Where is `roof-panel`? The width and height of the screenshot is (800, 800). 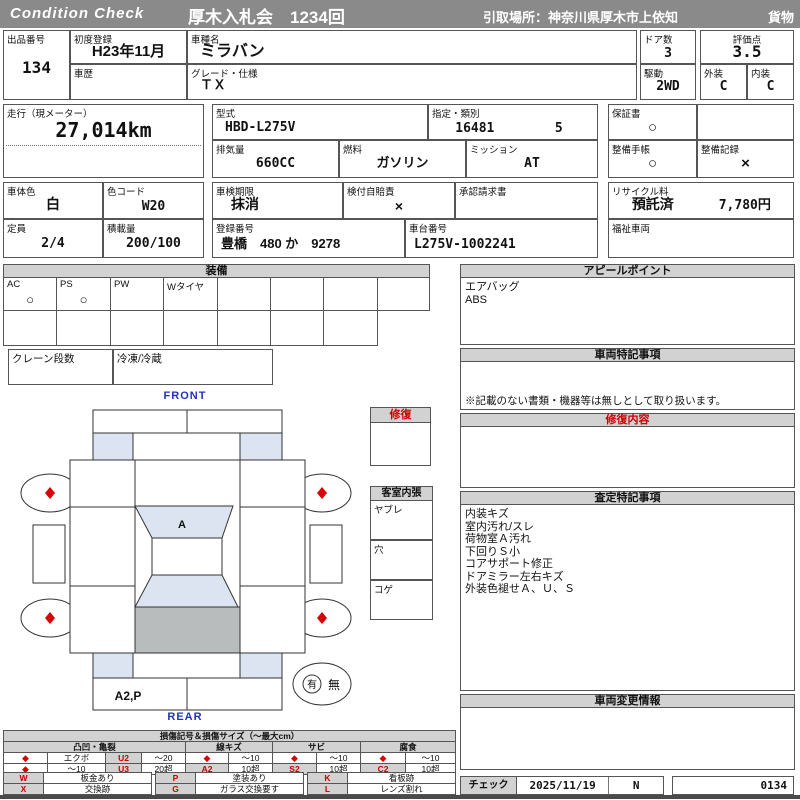 roof-panel is located at coordinates (187, 556).